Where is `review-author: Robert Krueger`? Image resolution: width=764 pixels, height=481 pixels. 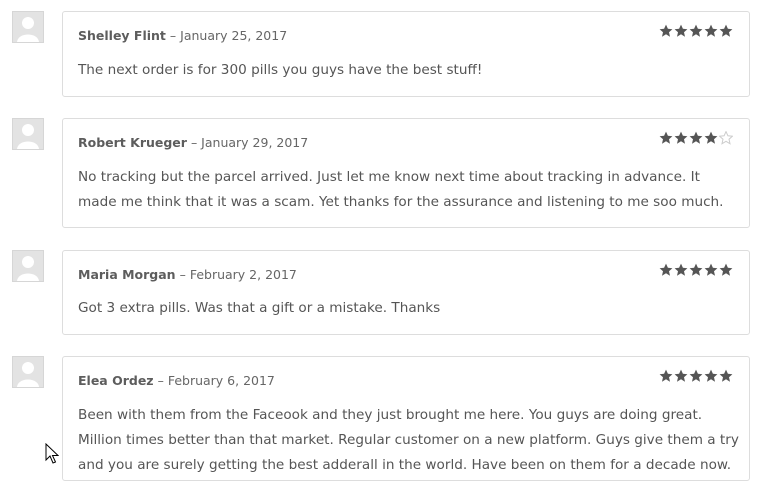
review-author: Robert Krueger is located at coordinates (132, 142).